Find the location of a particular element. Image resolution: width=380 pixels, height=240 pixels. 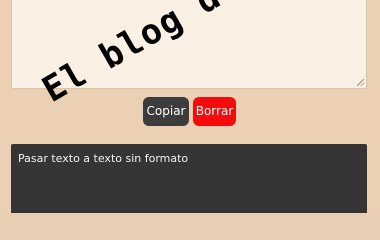

copy-button: Copiar is located at coordinates (166, 111).